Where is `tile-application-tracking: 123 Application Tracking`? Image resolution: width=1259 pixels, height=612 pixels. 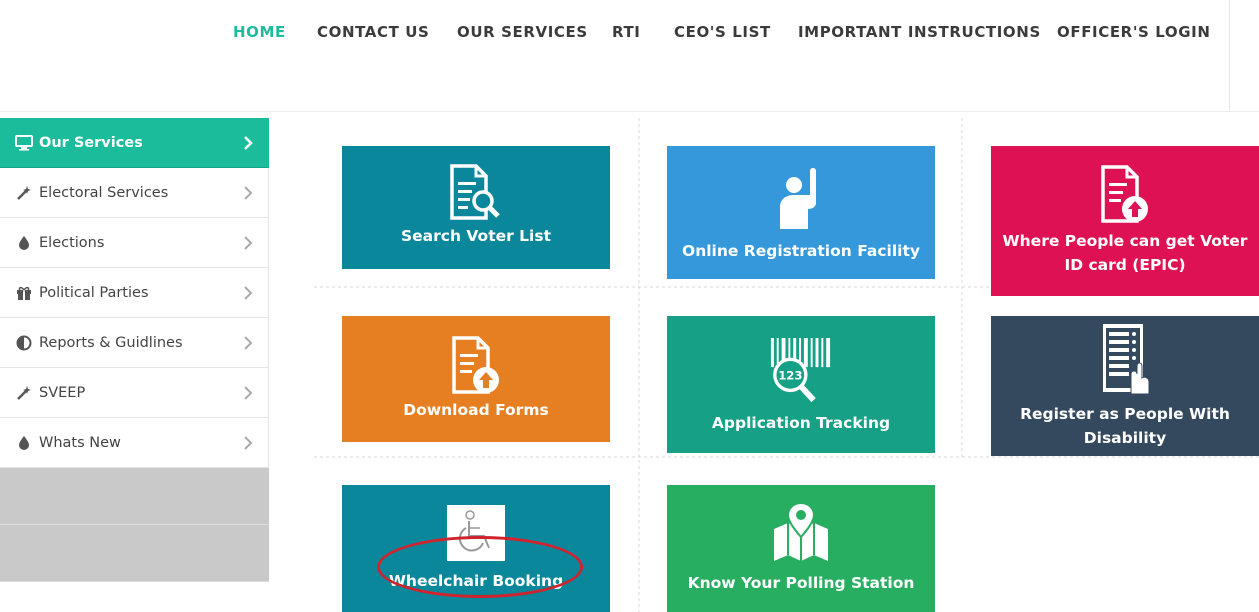
tile-application-tracking: 123 Application Tracking is located at coordinates (801, 384).